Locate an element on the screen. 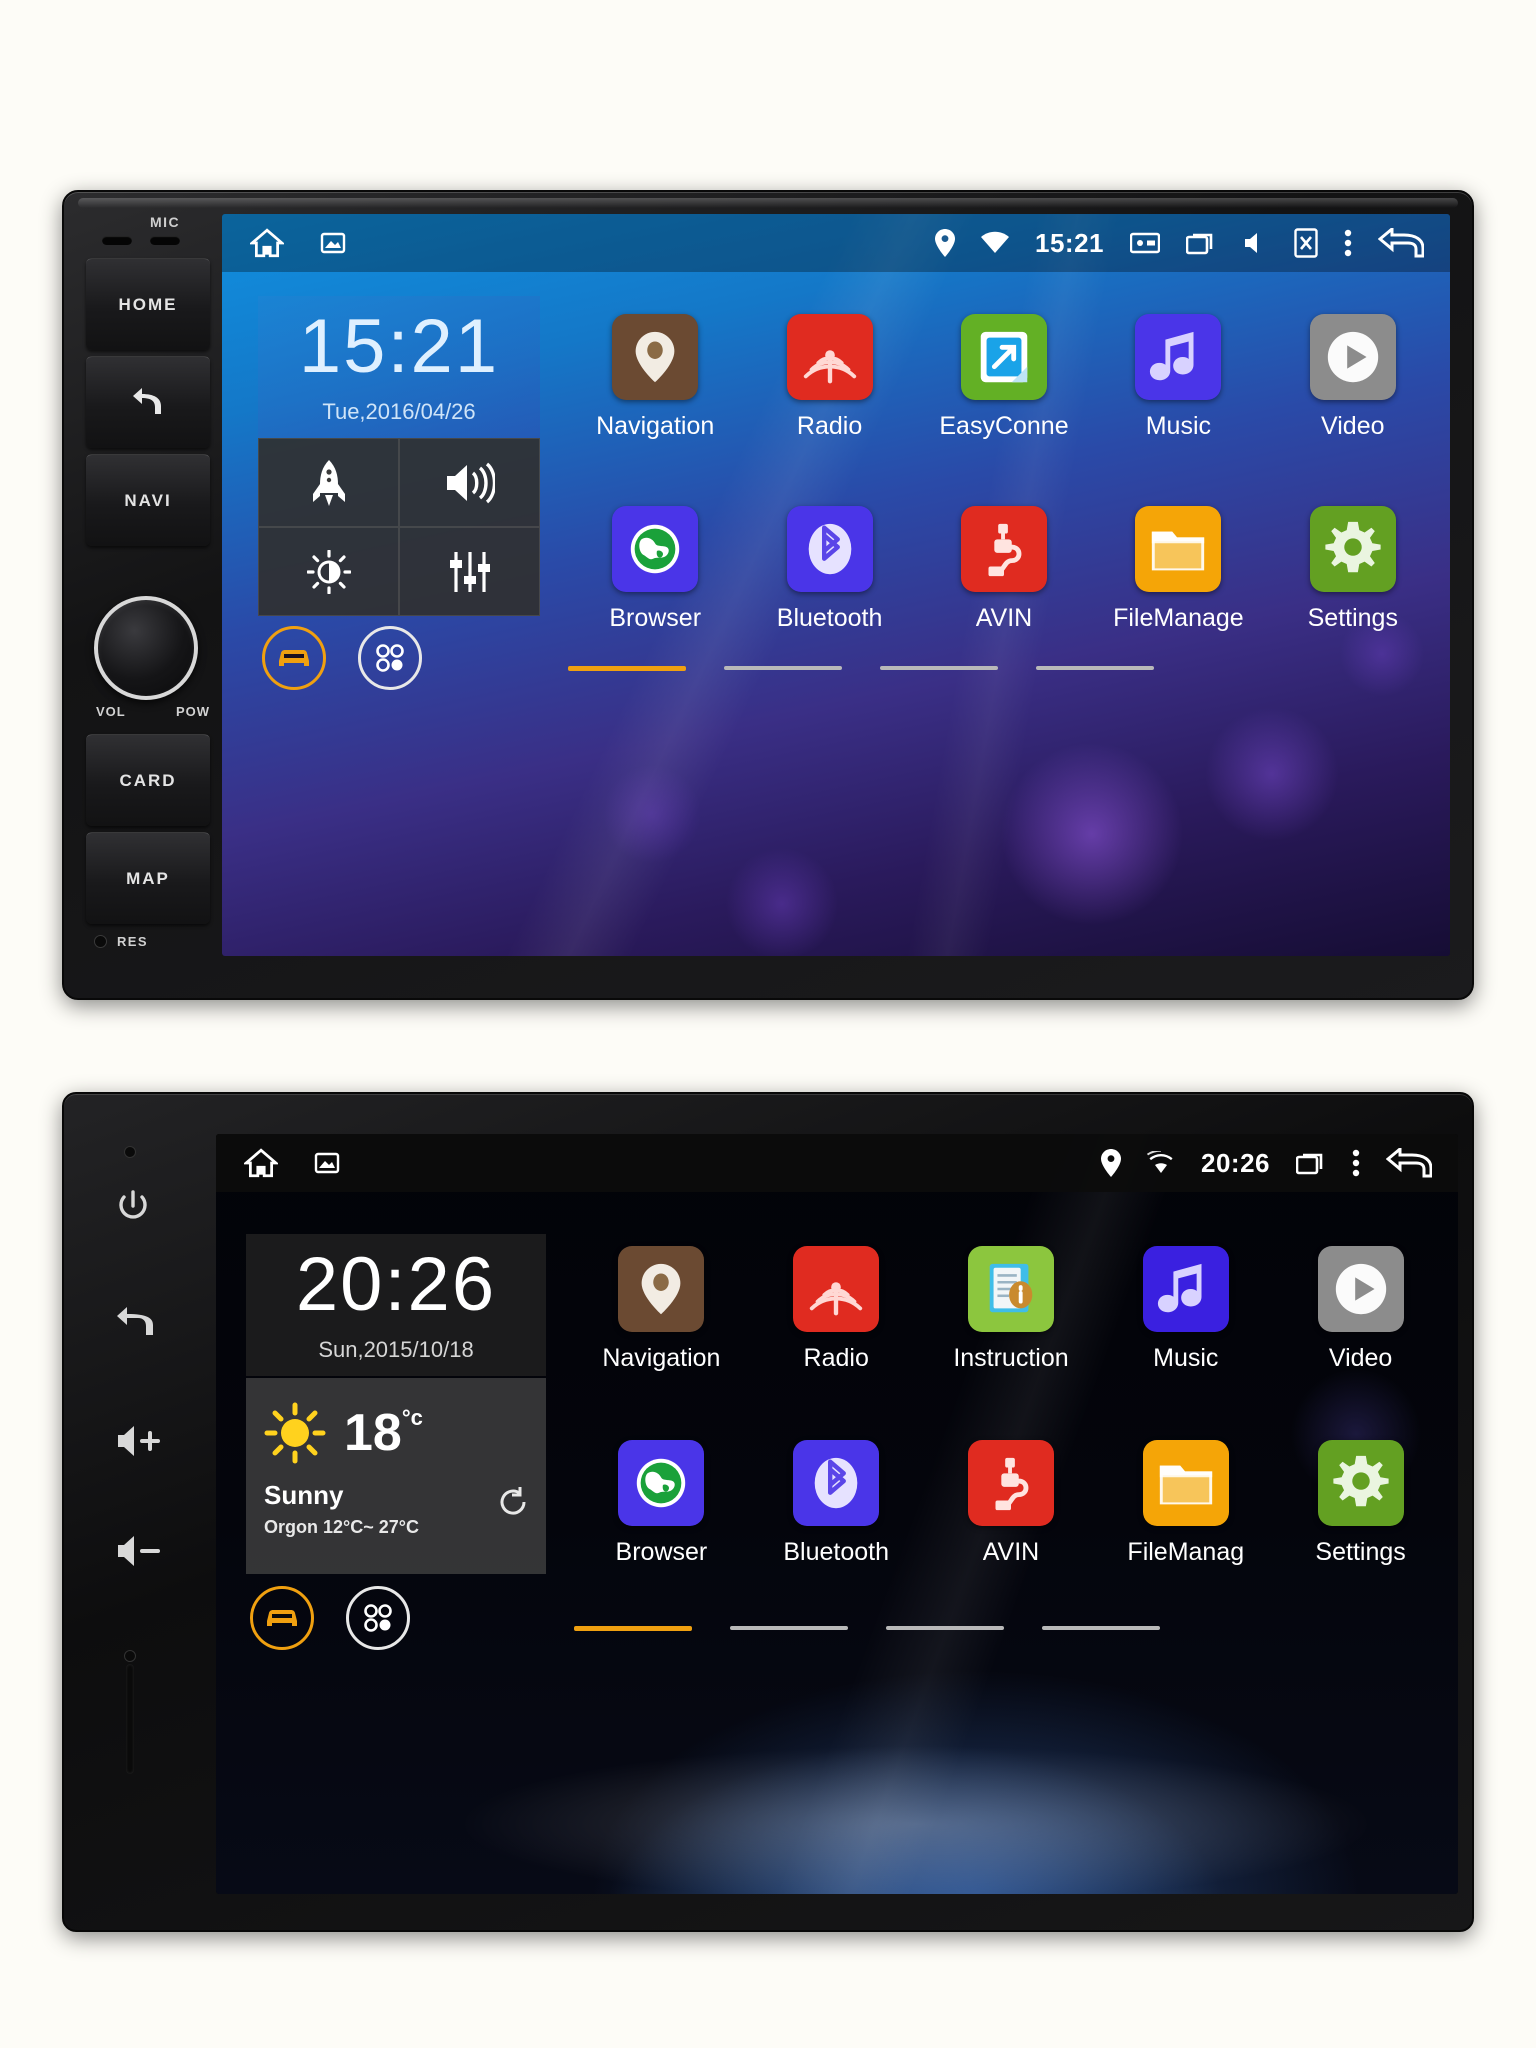  clock-widget-time: 15:21 is located at coordinates (399, 346).